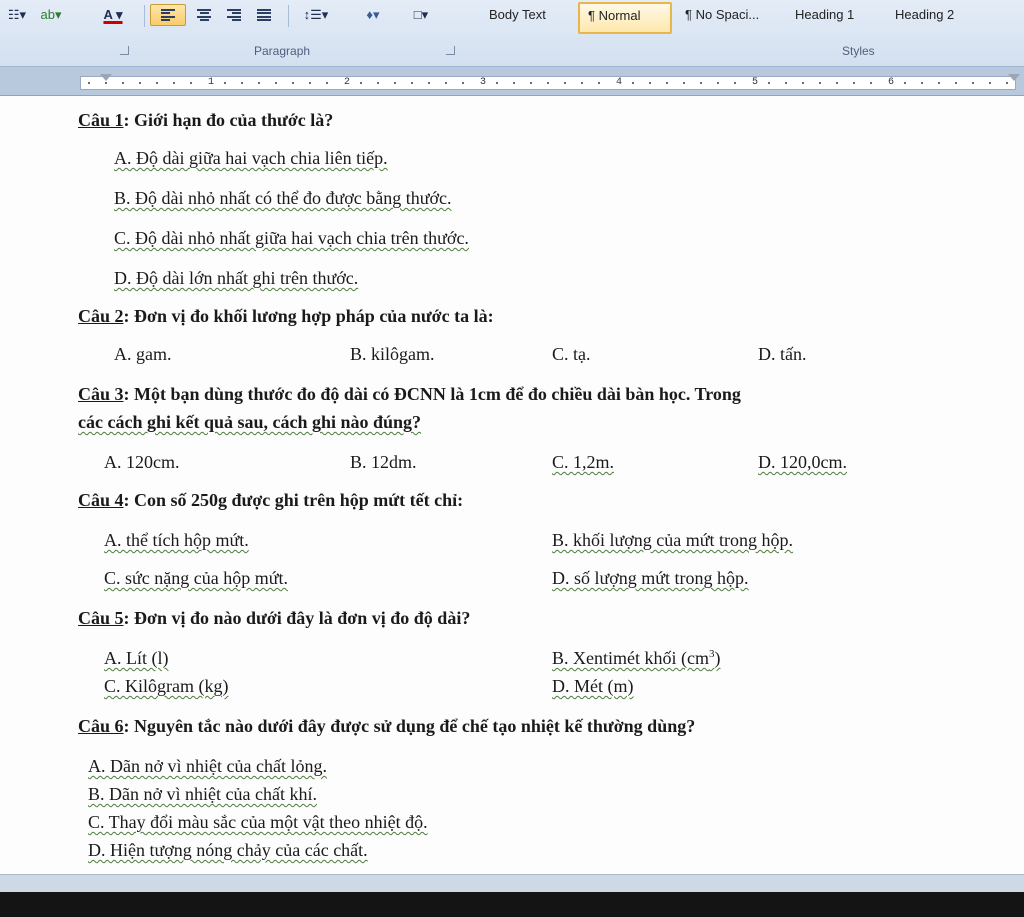 The width and height of the screenshot is (1024, 917). I want to click on ruler-number: 6, so click(891, 82).